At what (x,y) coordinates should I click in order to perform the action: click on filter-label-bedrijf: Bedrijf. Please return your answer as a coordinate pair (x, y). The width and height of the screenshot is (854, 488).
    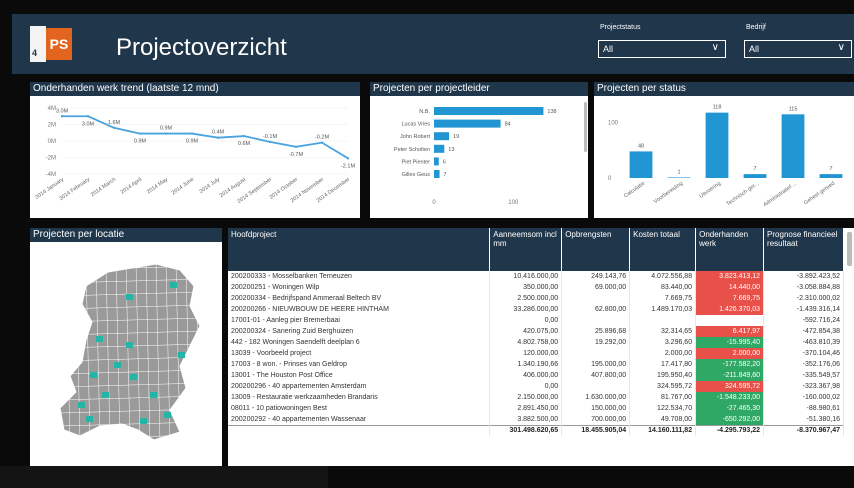
    Looking at the image, I should click on (756, 27).